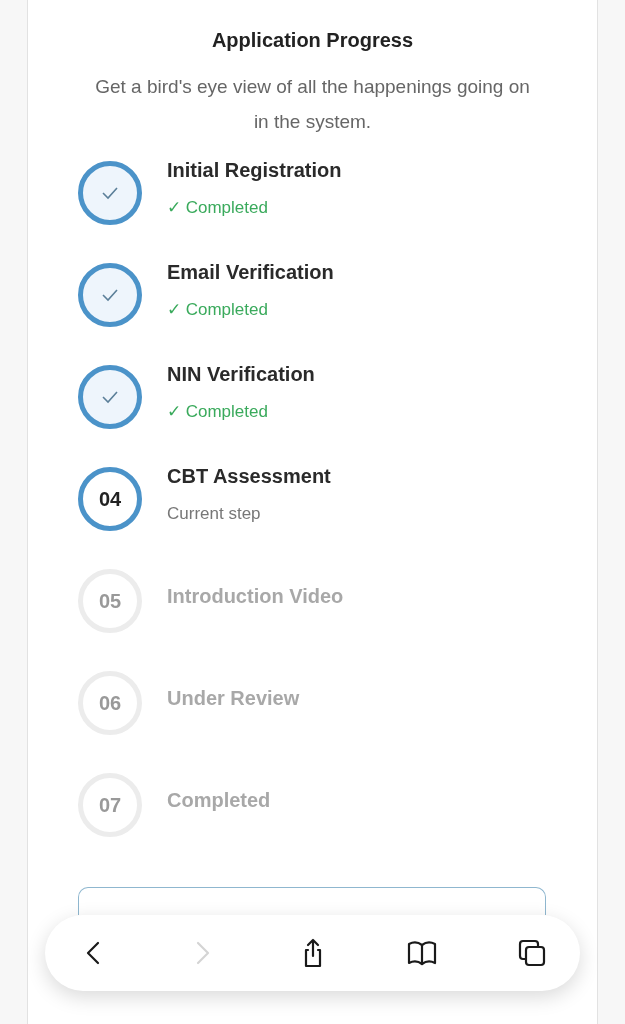 Image resolution: width=625 pixels, height=1024 pixels. Describe the element at coordinates (241, 375) in the screenshot. I see `step-title: NIN Verification` at that location.